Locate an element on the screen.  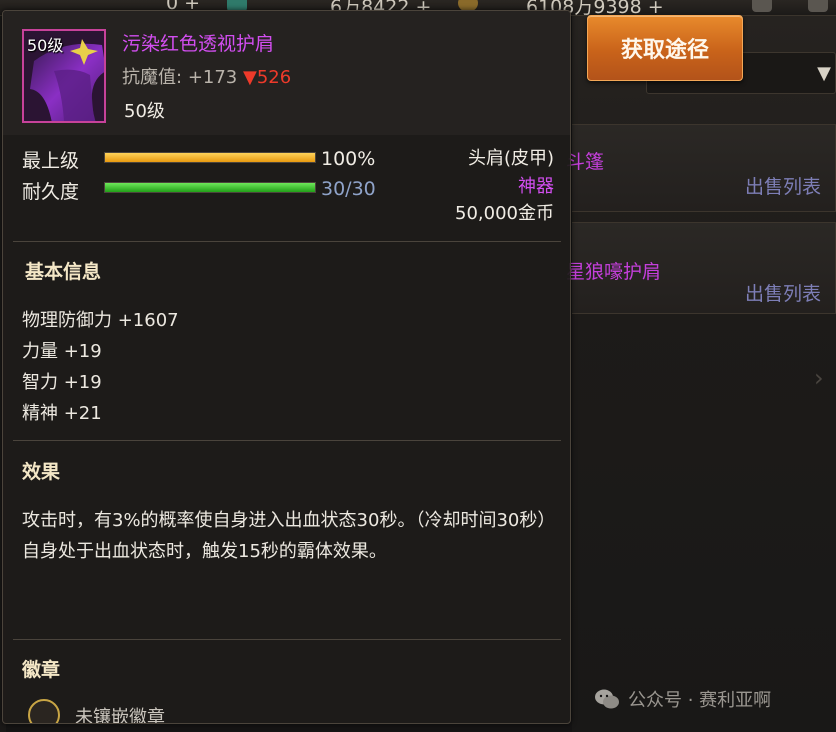
effect-line: 自身处于出血状态时，触发15秒的霸体效果。 is located at coordinates (204, 551).